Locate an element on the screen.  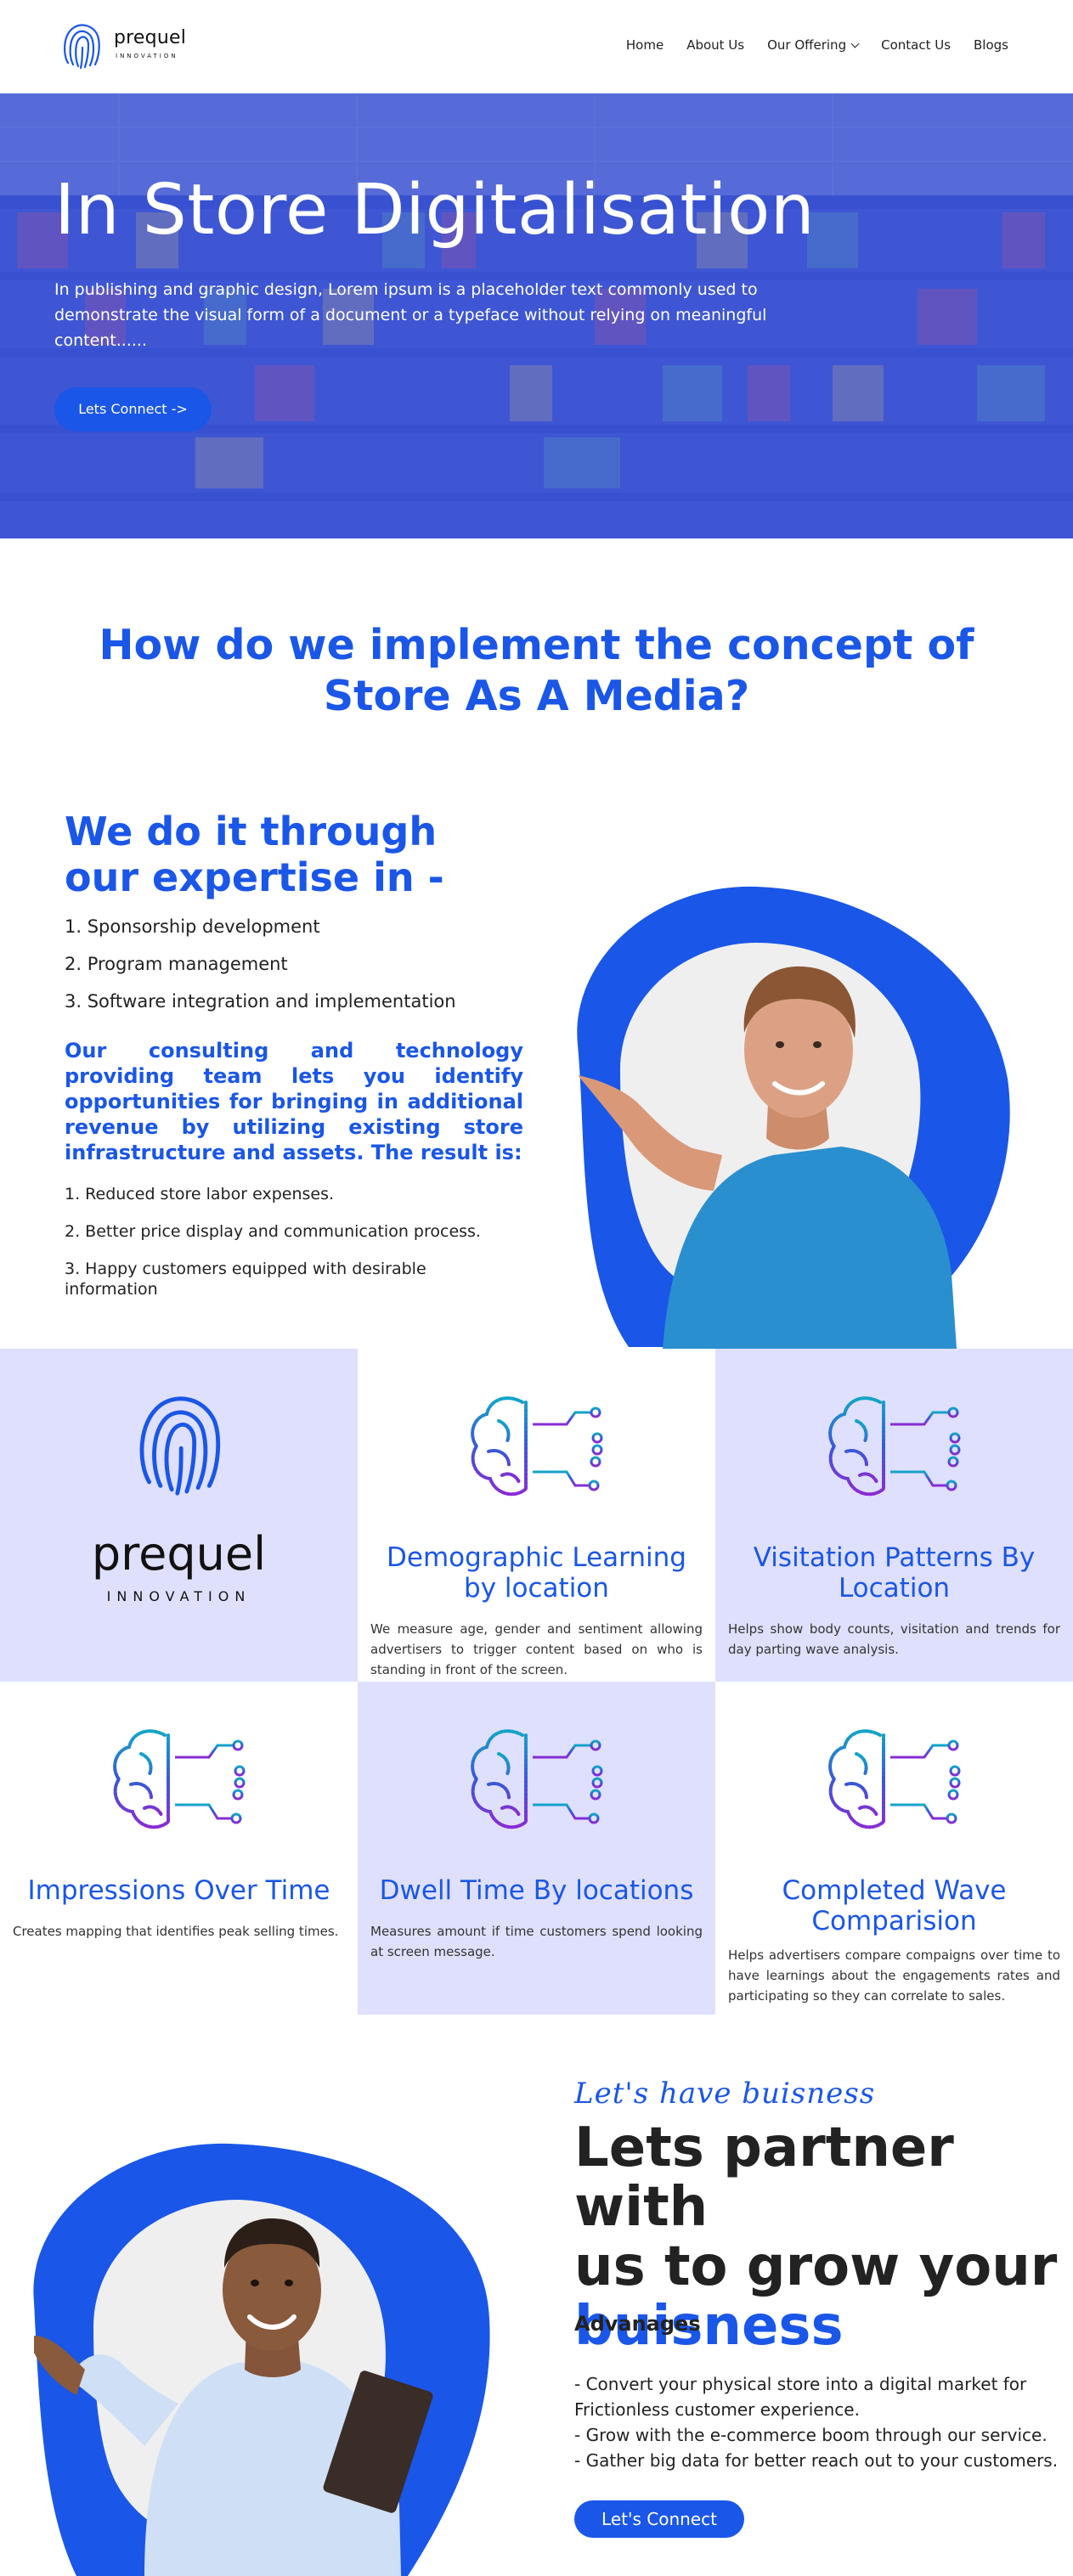
advantages-title: Advanages is located at coordinates (637, 2324).